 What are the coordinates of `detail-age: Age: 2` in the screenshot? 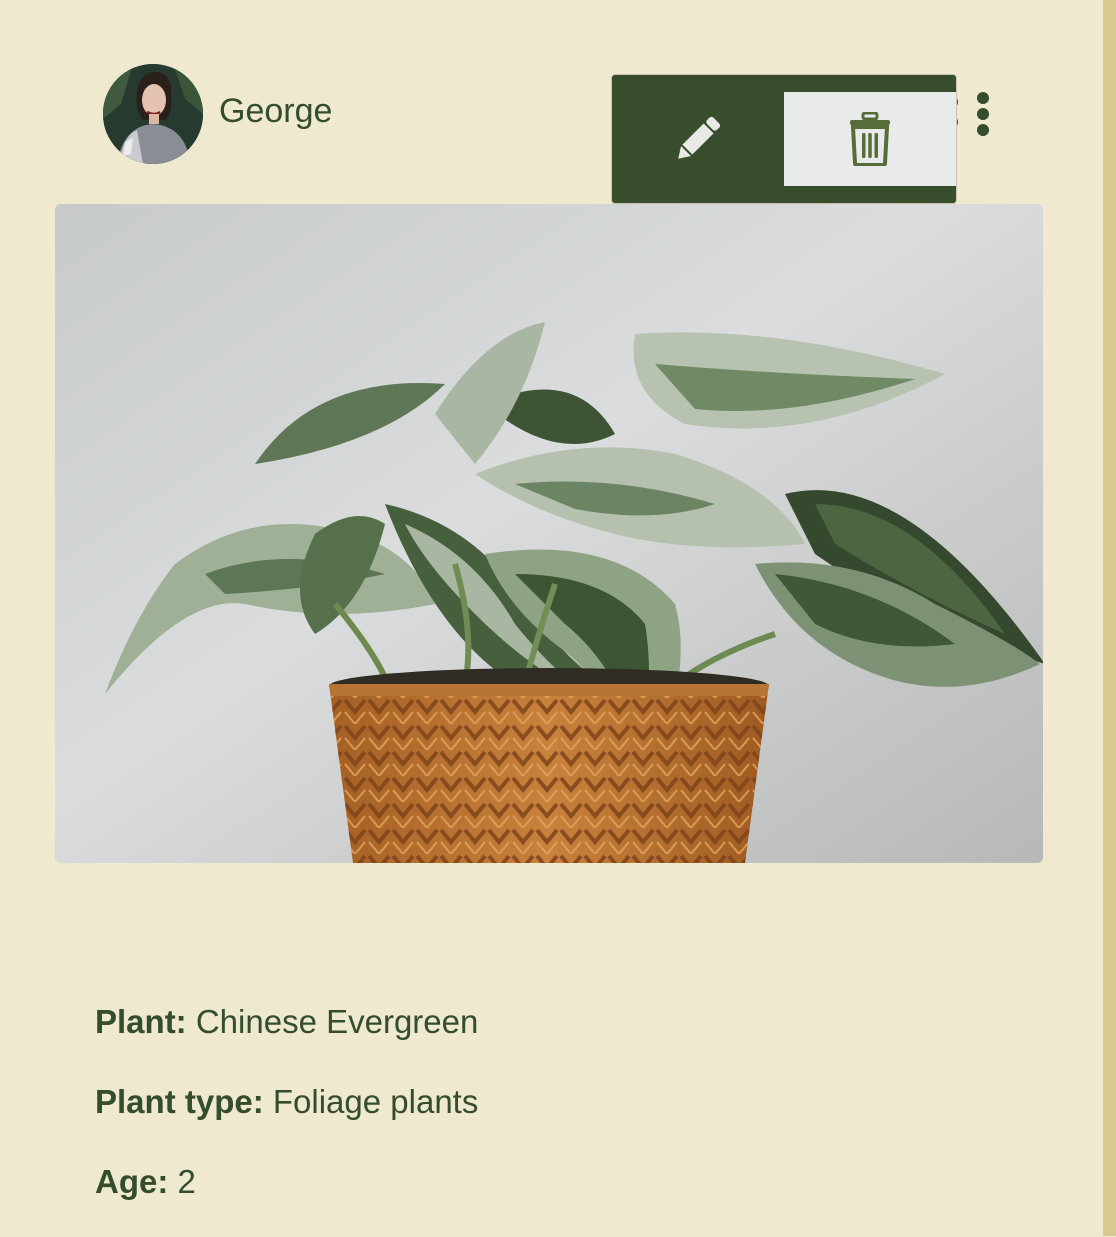 It's located at (545, 1182).